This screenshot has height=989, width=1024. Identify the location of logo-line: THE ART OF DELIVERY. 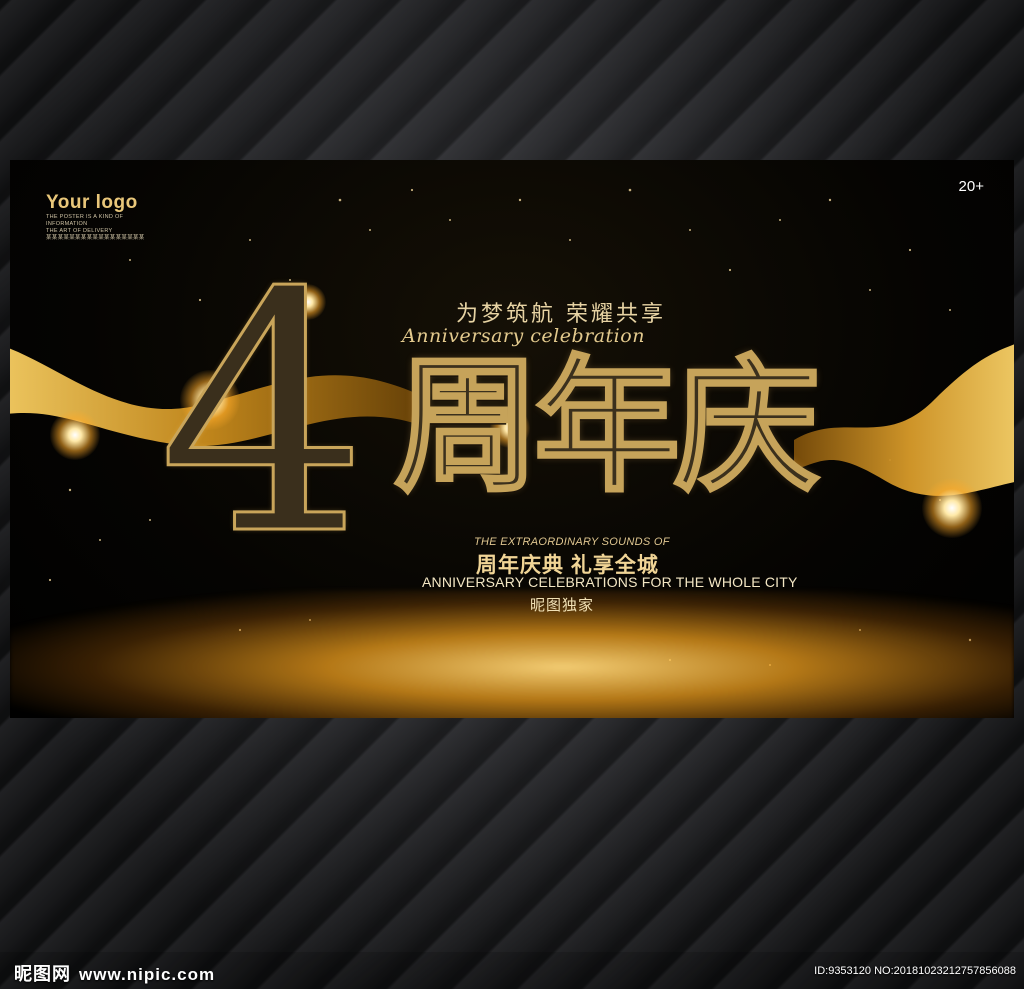
(79, 231).